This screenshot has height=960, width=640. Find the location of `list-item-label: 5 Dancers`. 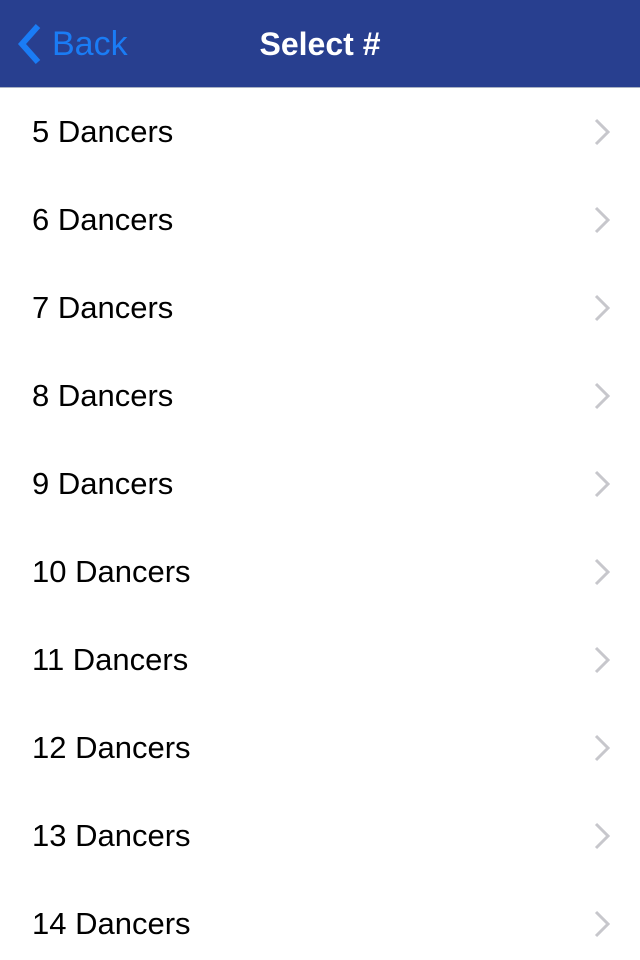

list-item-label: 5 Dancers is located at coordinates (103, 131).